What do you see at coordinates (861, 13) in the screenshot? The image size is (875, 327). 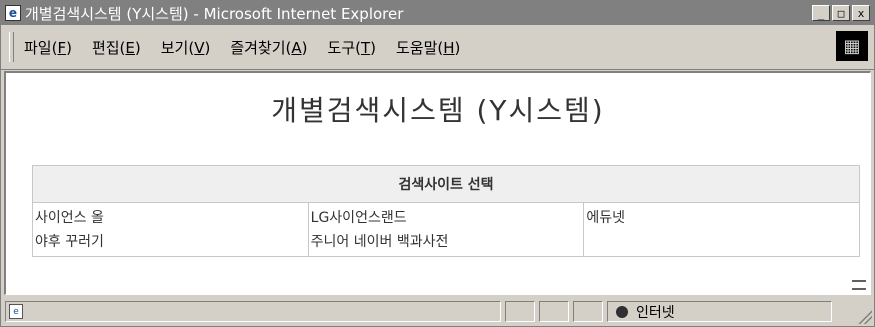 I see `close-button: x` at bounding box center [861, 13].